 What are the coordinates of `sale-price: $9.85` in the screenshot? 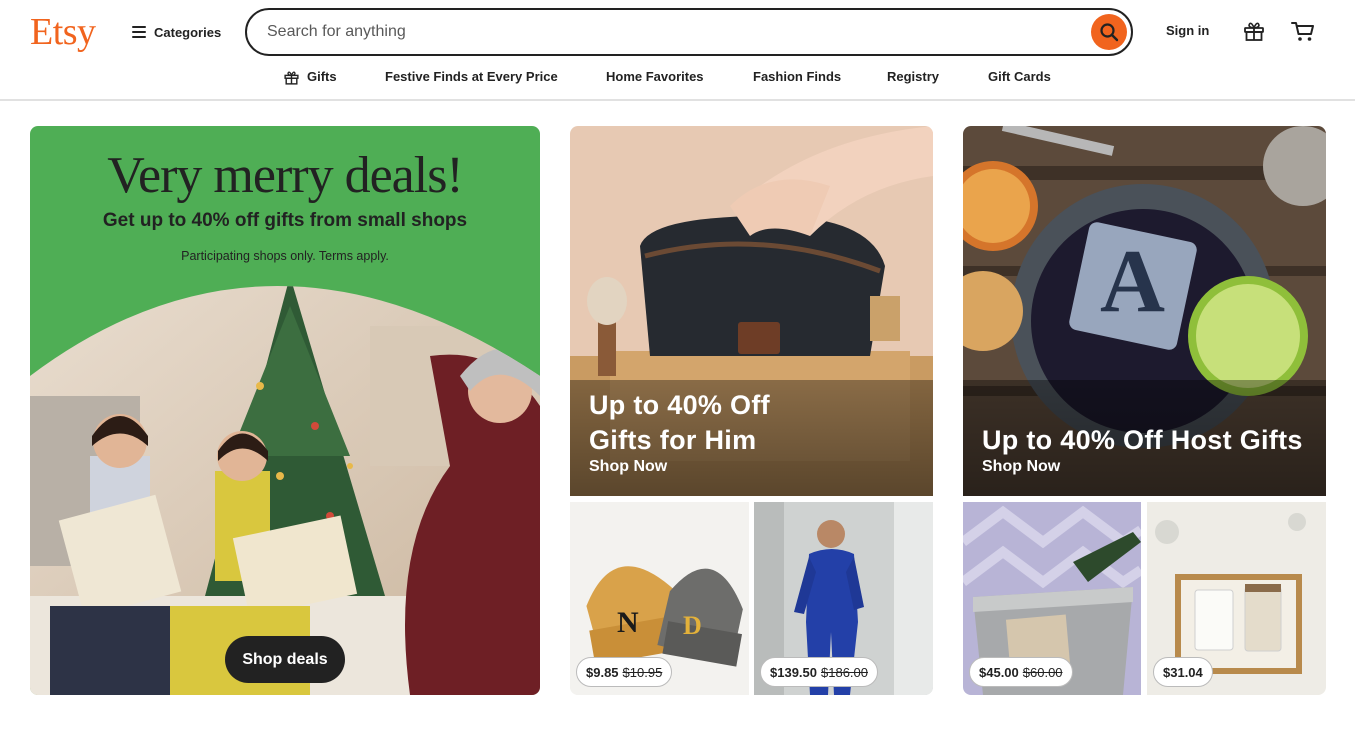 It's located at (602, 672).